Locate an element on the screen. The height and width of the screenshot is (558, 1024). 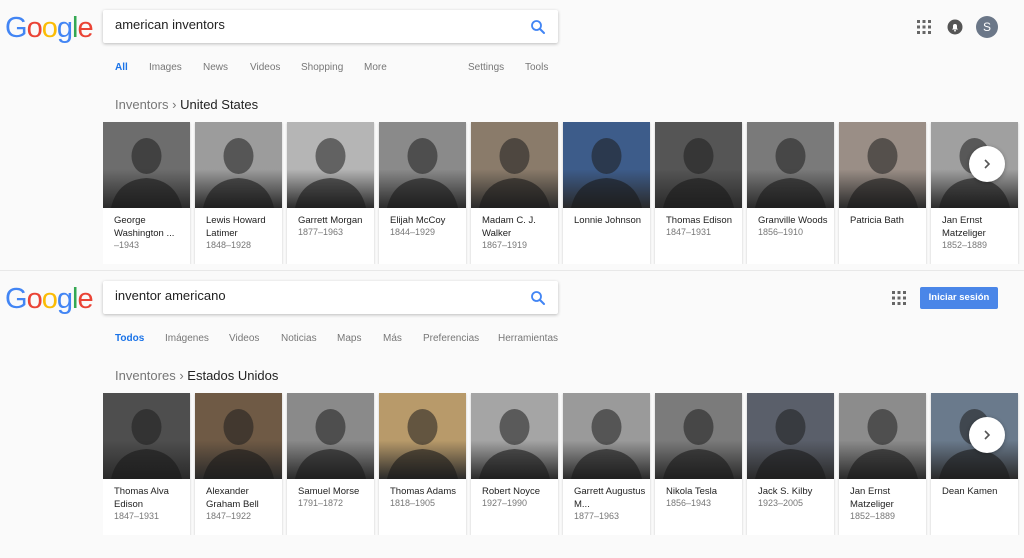
inventor-card: Granville Woods 1856–1910 is located at coordinates (790, 193).